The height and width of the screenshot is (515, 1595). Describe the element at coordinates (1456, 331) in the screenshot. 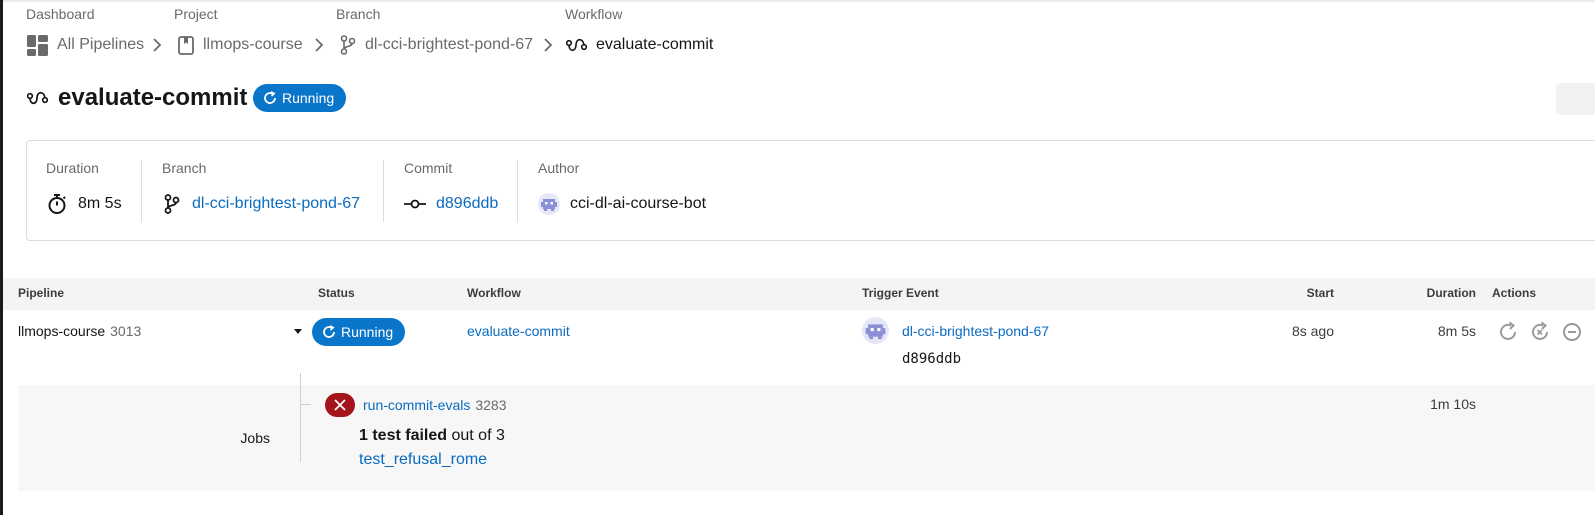

I see `row-duration: 8m 5s` at that location.